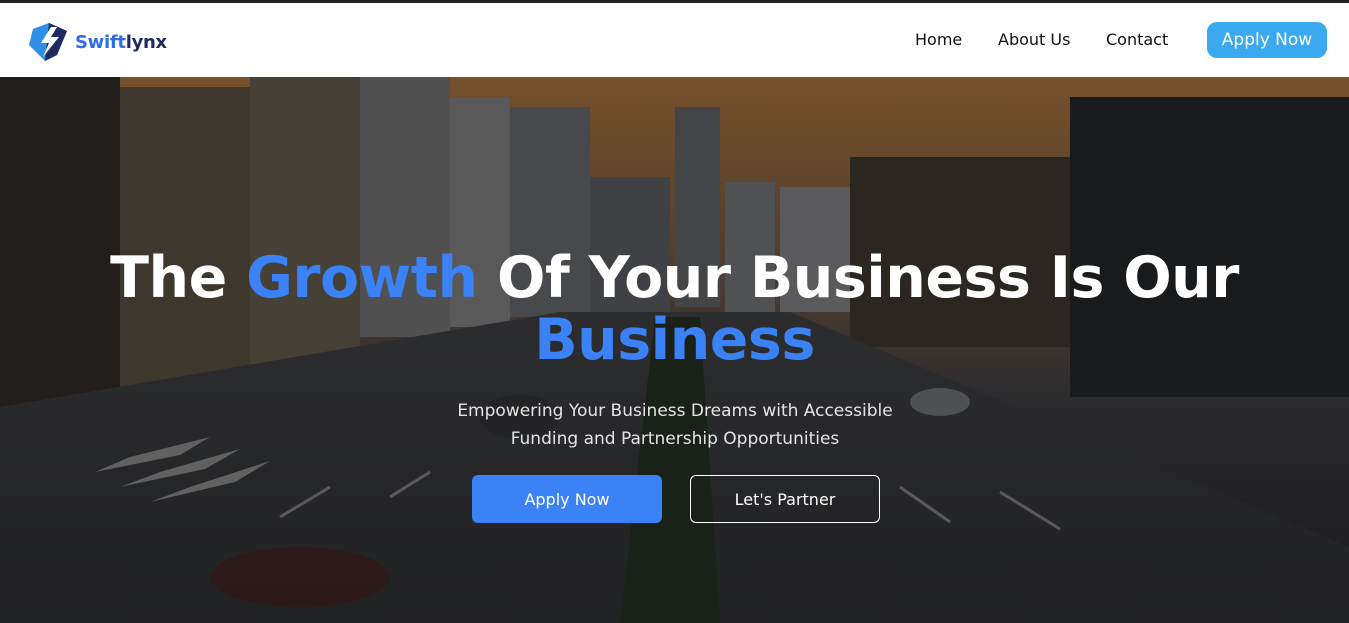 The height and width of the screenshot is (623, 1349). I want to click on nav-apply-button: Apply Now, so click(1267, 40).